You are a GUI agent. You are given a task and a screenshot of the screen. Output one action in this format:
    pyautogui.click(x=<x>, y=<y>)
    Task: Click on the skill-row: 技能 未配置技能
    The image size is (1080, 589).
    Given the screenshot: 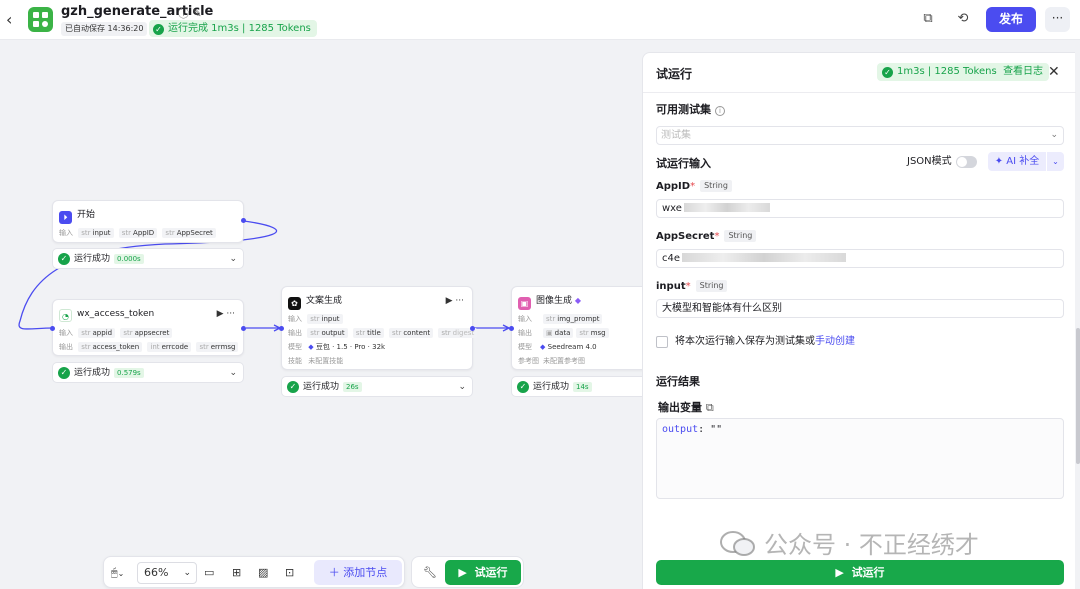 What is the action you would take?
    pyautogui.click(x=316, y=361)
    